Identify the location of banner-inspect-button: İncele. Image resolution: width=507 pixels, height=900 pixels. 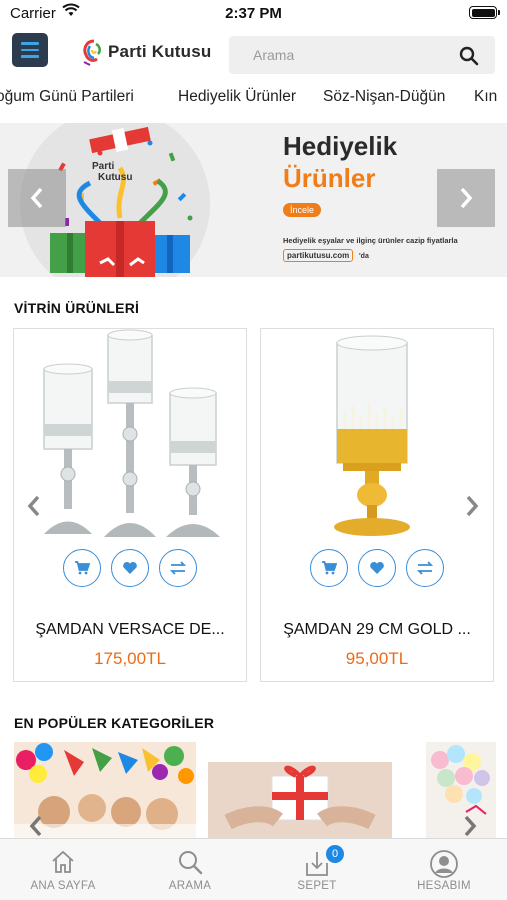
(302, 210).